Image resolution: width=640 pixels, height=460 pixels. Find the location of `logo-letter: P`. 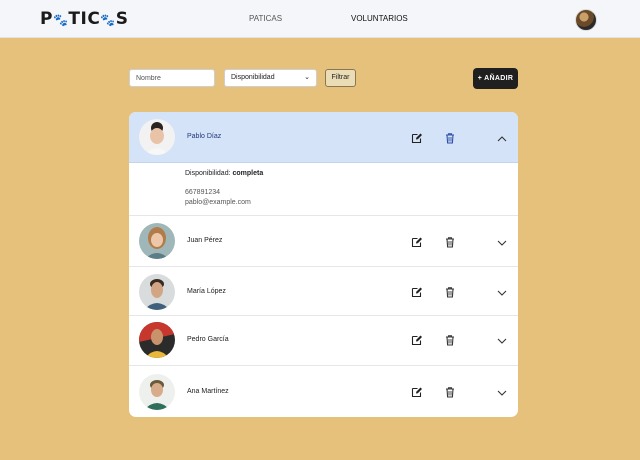

logo-letter: P is located at coordinates (46, 19).